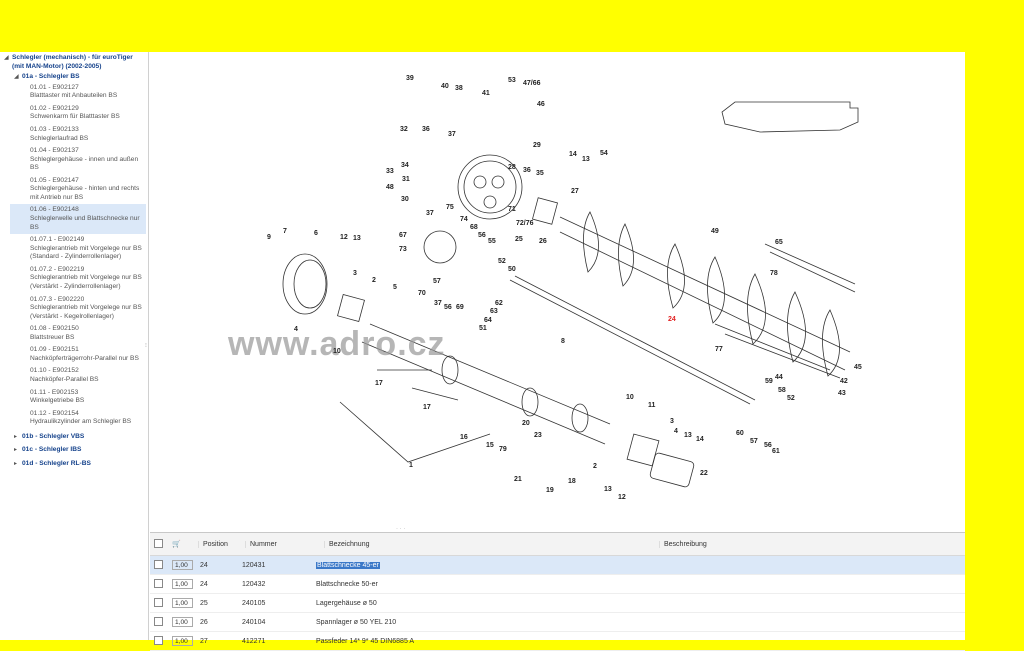 Image resolution: width=1024 pixels, height=651 pixels. I want to click on callout-number: 38, so click(459, 88).